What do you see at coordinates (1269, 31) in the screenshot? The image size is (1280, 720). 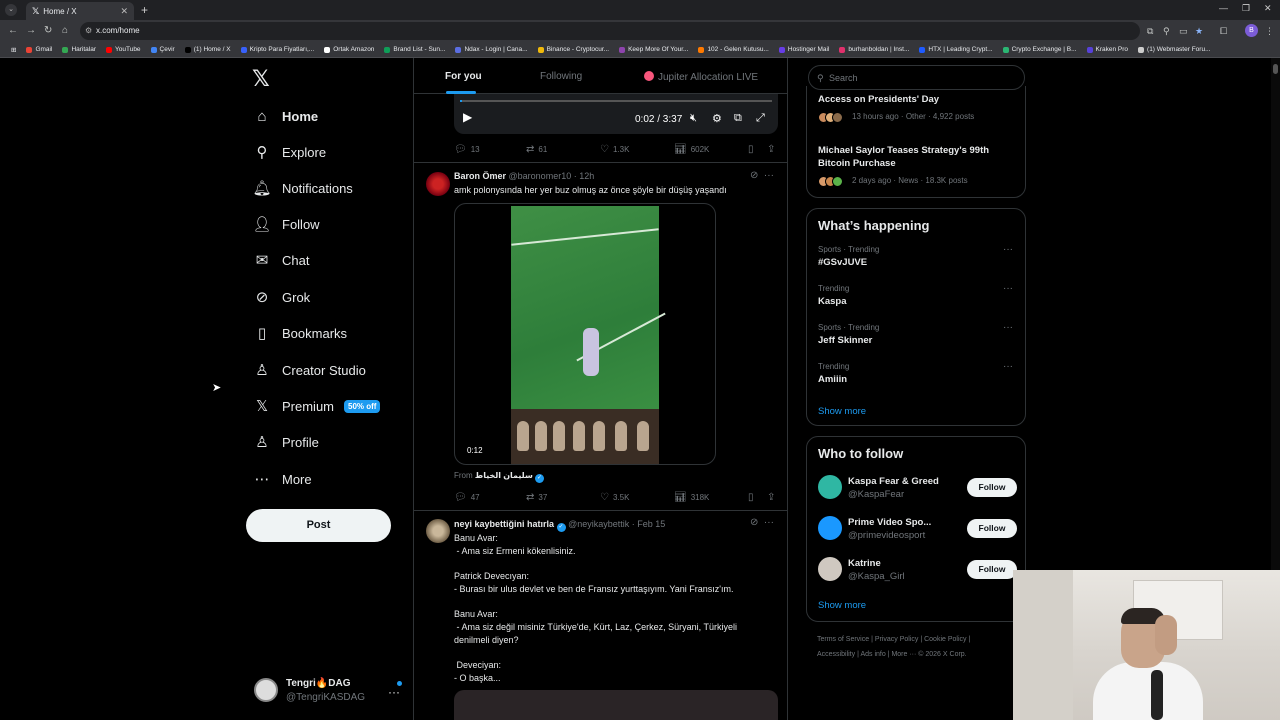 I see `menu-icon: ⋮` at bounding box center [1269, 31].